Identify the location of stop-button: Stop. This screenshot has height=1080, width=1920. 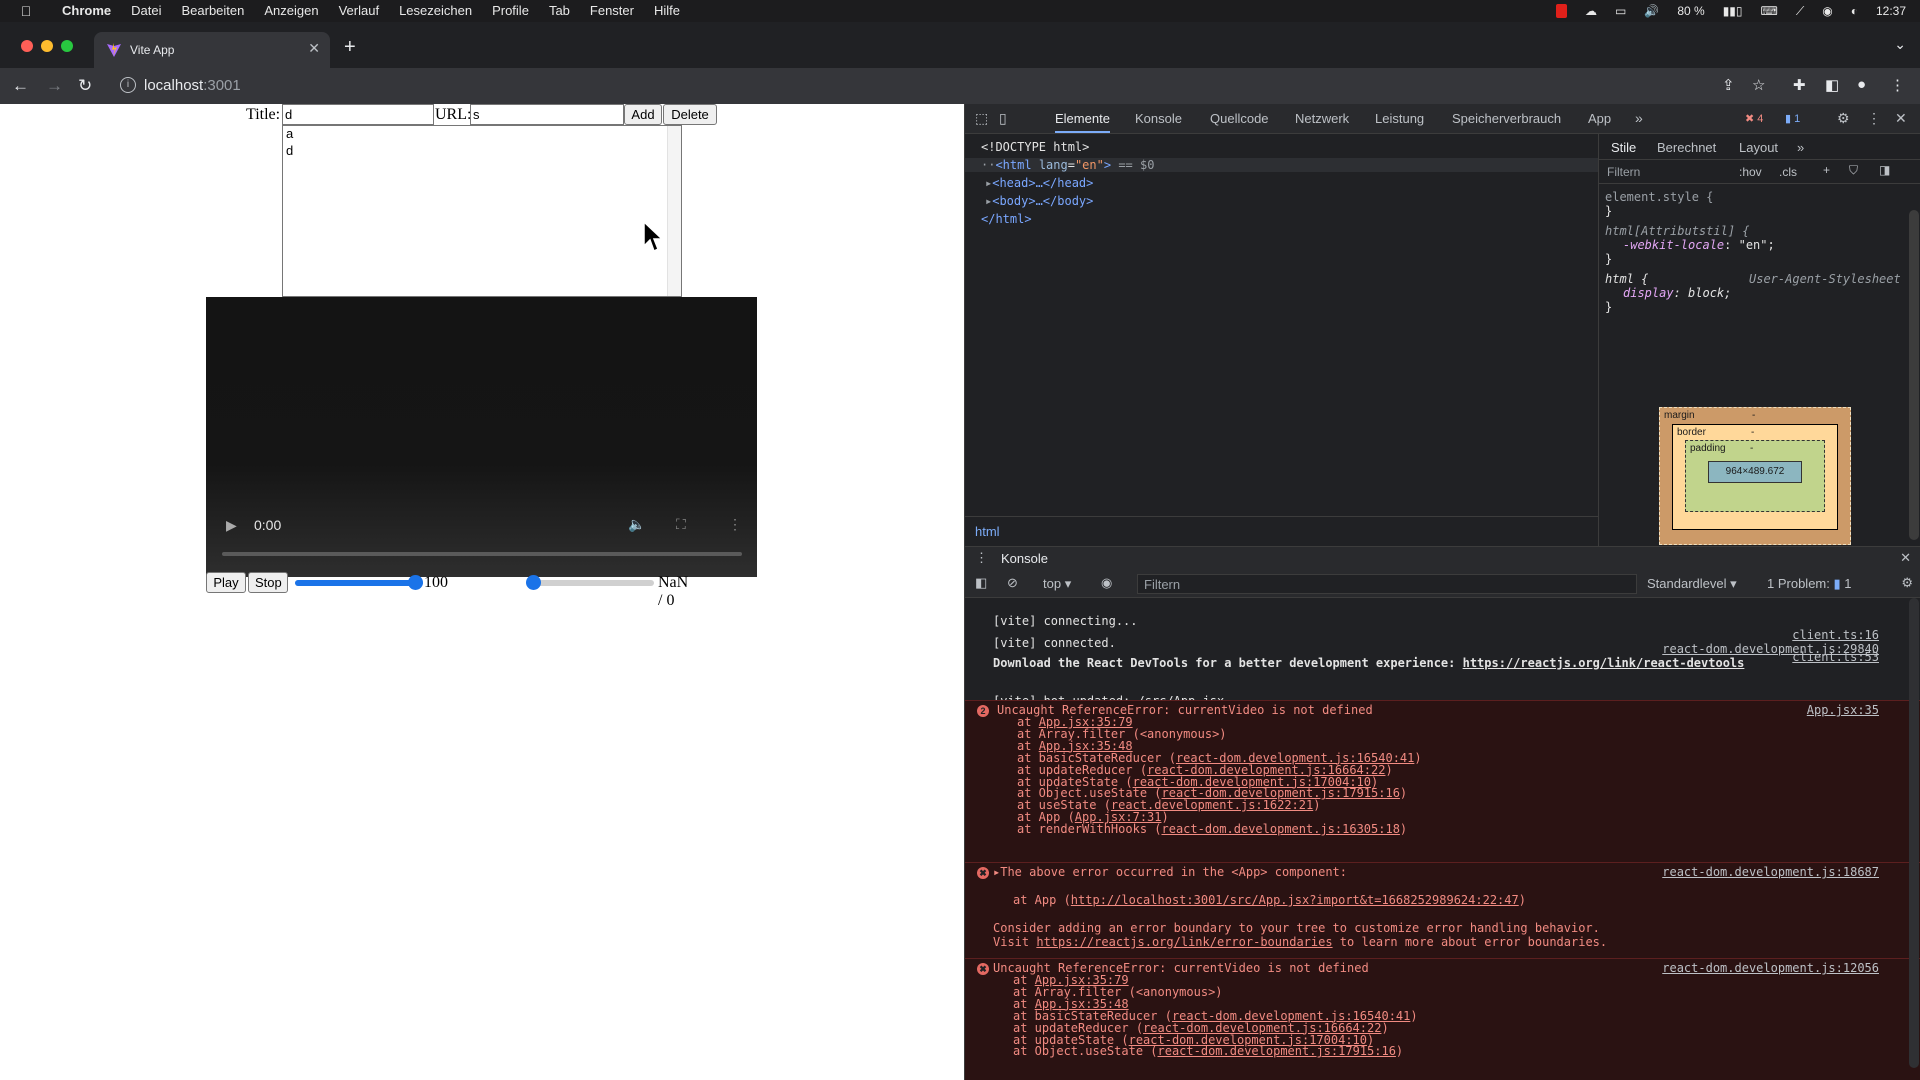
(268, 582).